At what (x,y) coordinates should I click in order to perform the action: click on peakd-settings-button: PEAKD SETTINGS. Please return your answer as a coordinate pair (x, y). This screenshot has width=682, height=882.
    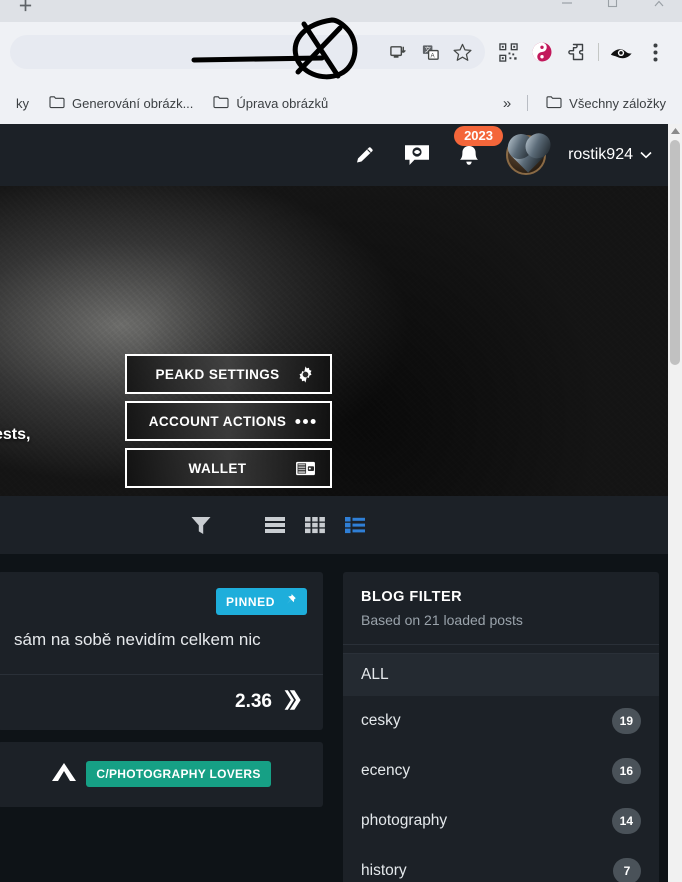
    Looking at the image, I should click on (228, 374).